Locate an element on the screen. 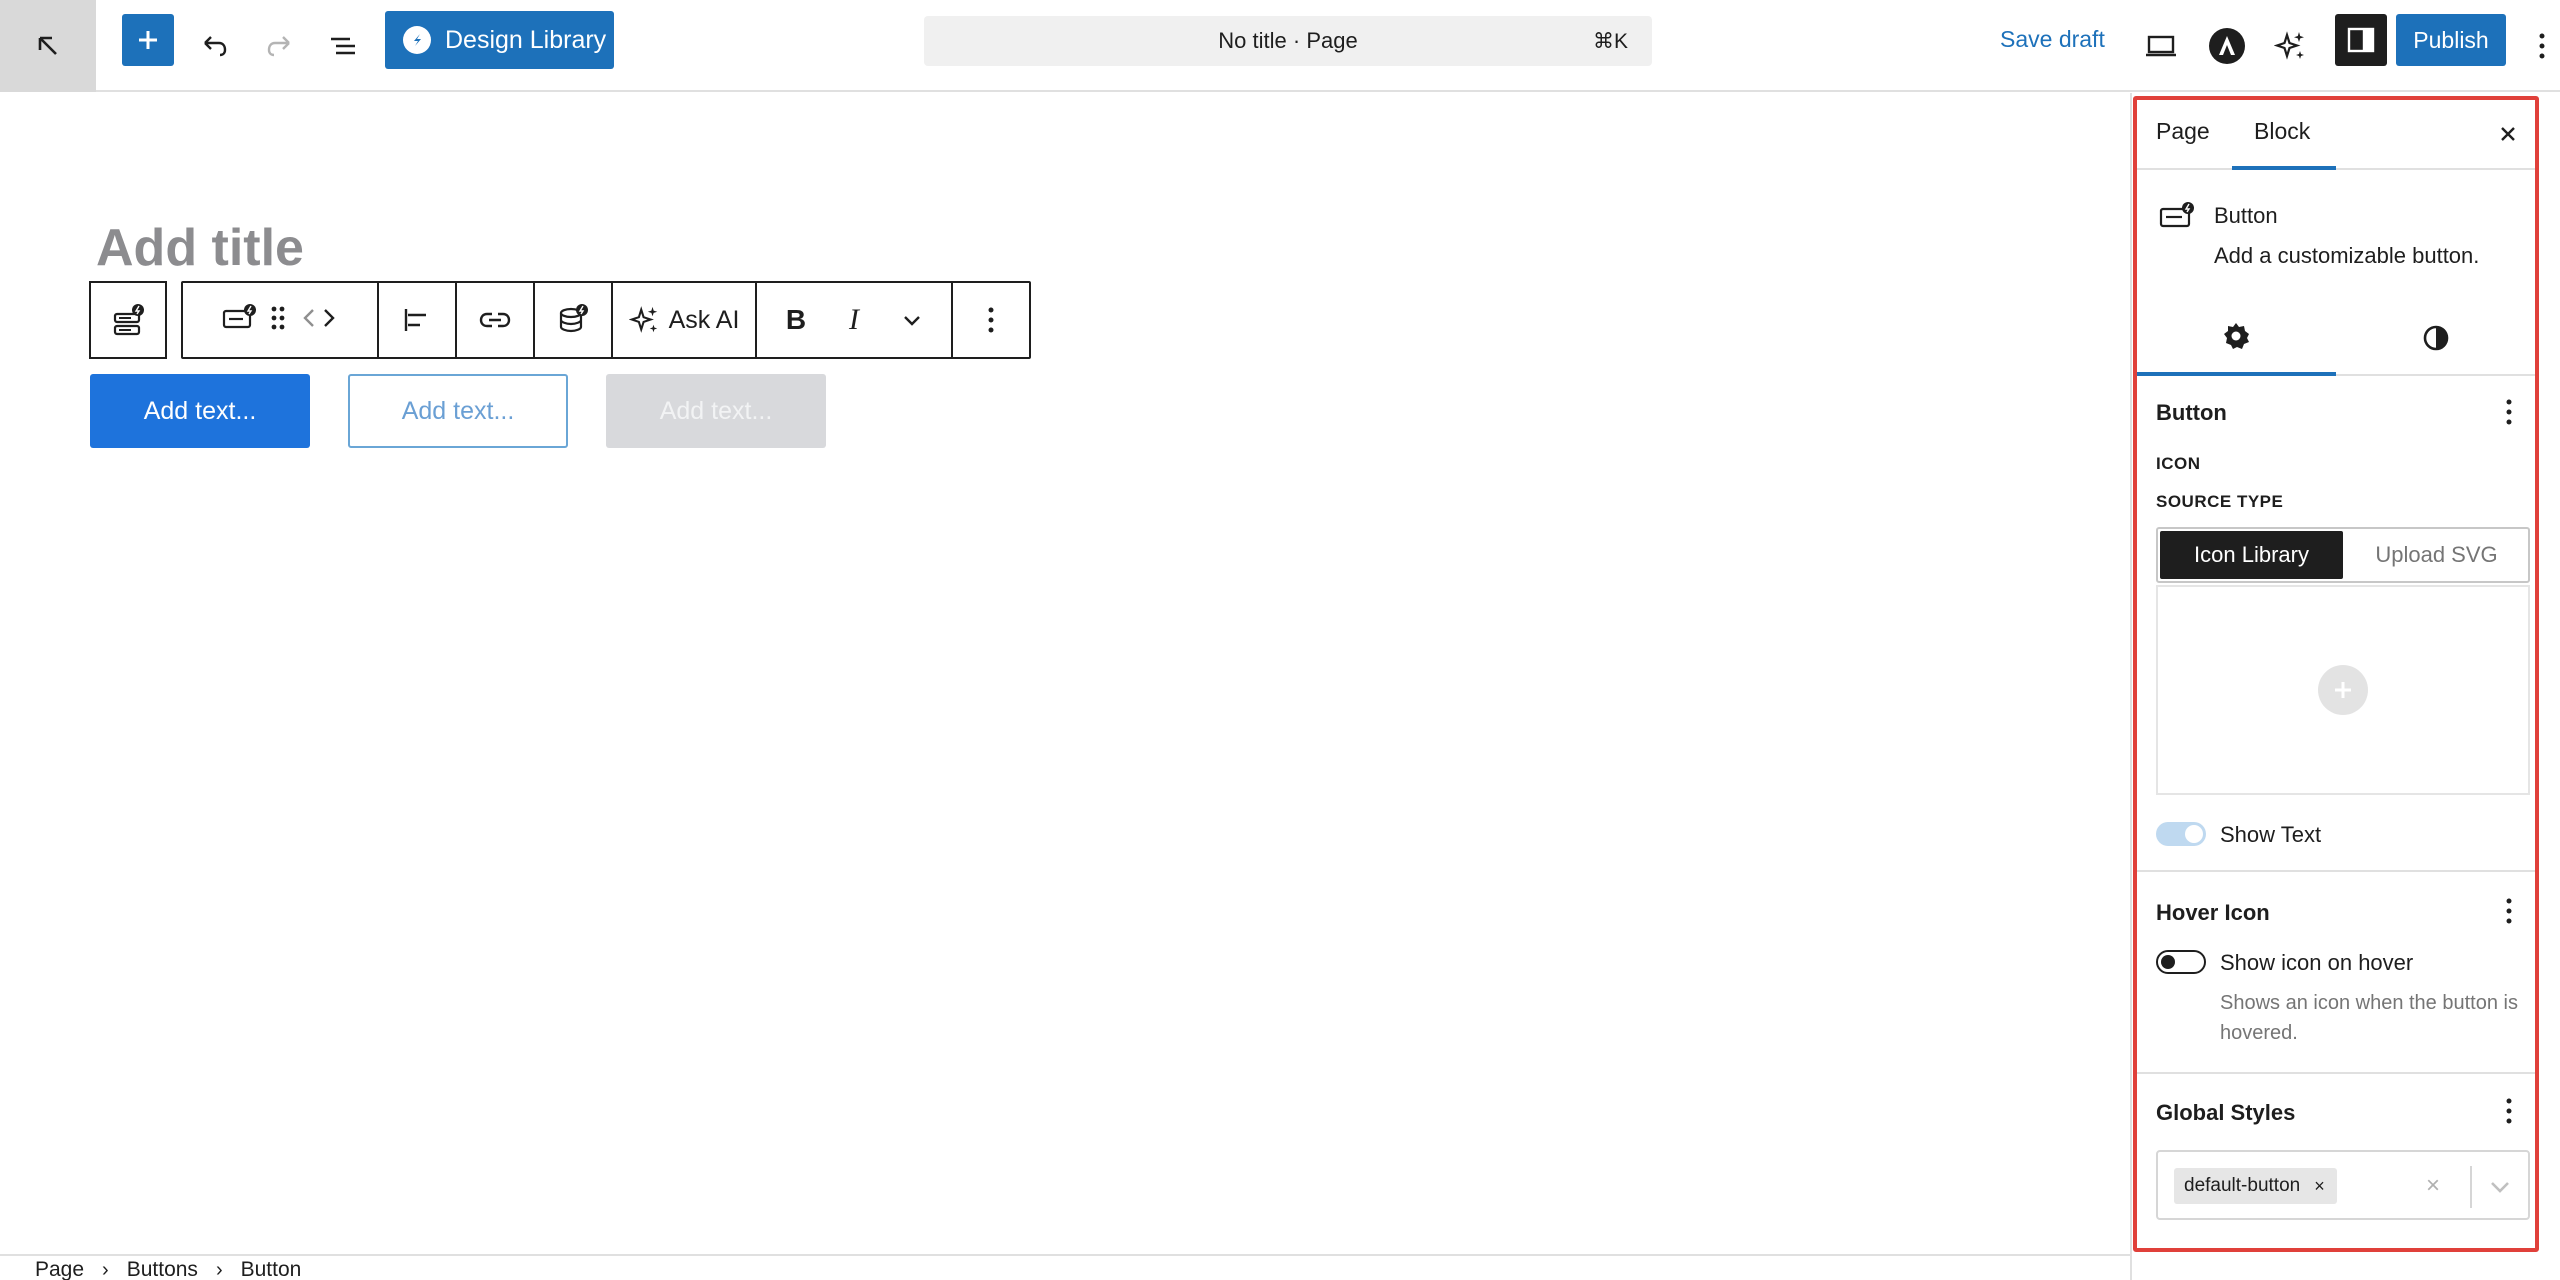 The width and height of the screenshot is (2560, 1280). redo-icon is located at coordinates (278, 46).